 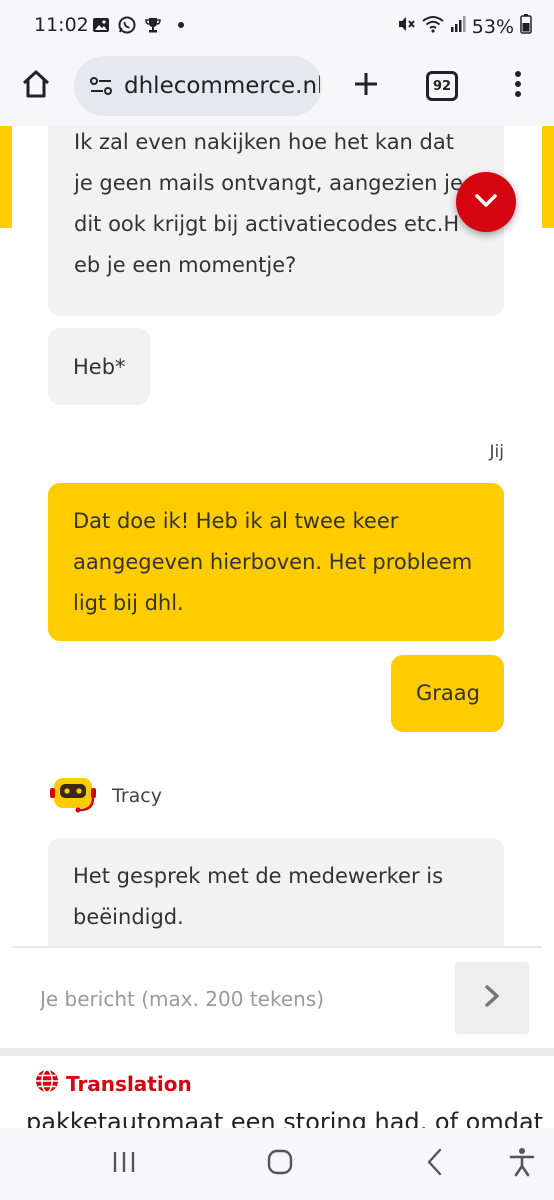 I want to click on browser-toolbar: dhlecommerce.nl 92, so click(x=277, y=90).